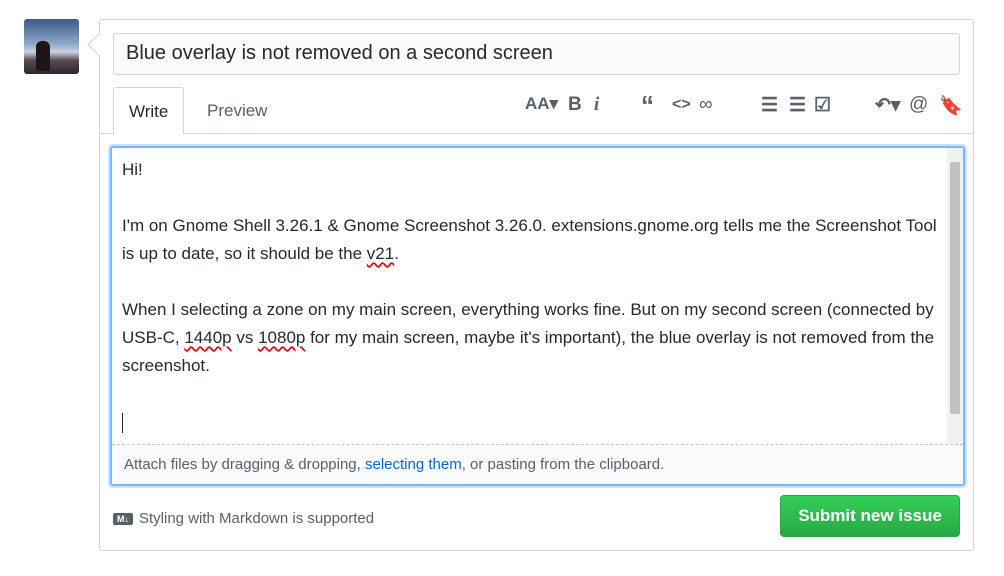 This screenshot has width=1004, height=576. I want to click on body-text: 1440p, so click(208, 337).